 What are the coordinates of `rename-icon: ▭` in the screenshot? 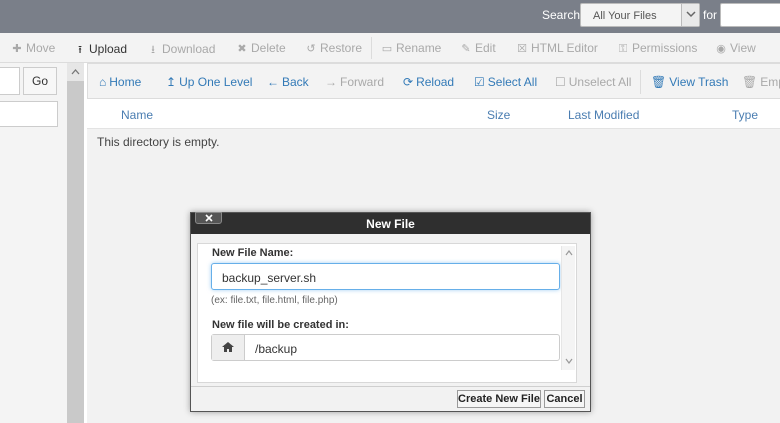 It's located at (387, 49).